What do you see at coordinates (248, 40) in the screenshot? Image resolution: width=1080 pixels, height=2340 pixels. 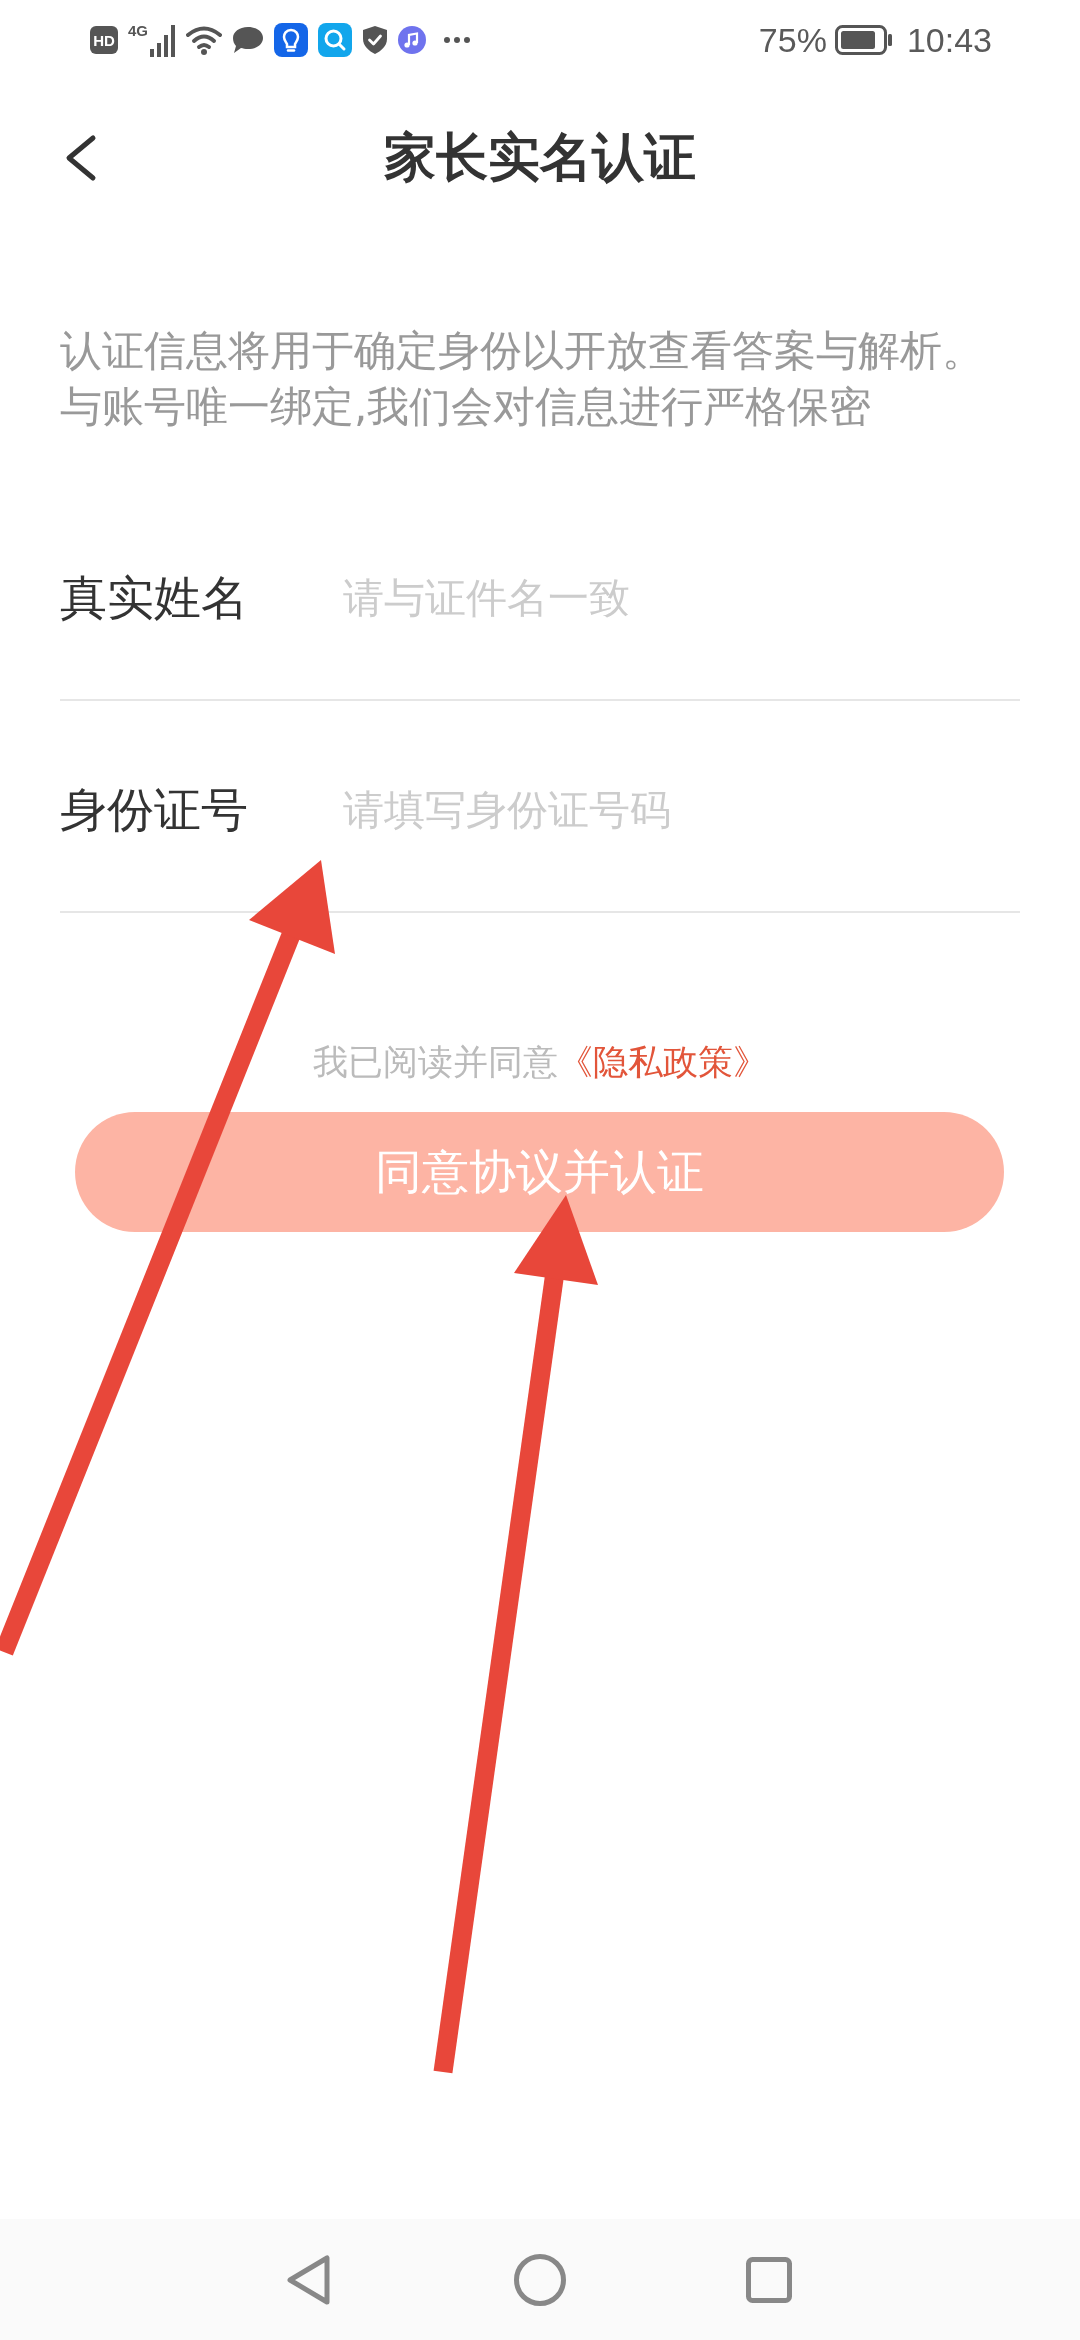 I see `chat-bubble-icon` at bounding box center [248, 40].